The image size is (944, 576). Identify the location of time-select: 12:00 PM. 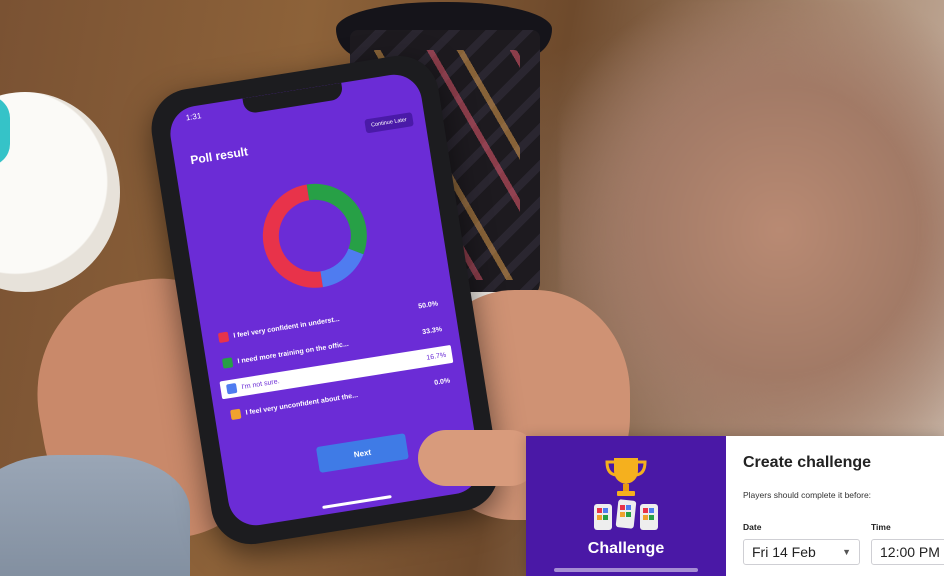
(907, 552).